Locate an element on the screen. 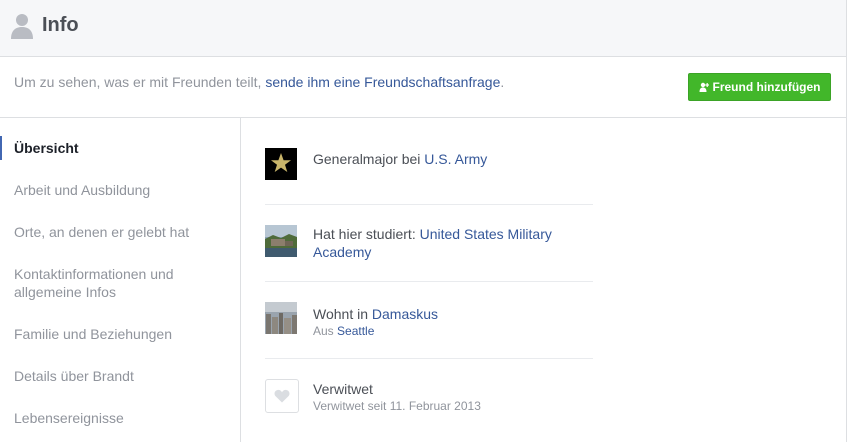  hometown-link: Seattle is located at coordinates (355, 331).